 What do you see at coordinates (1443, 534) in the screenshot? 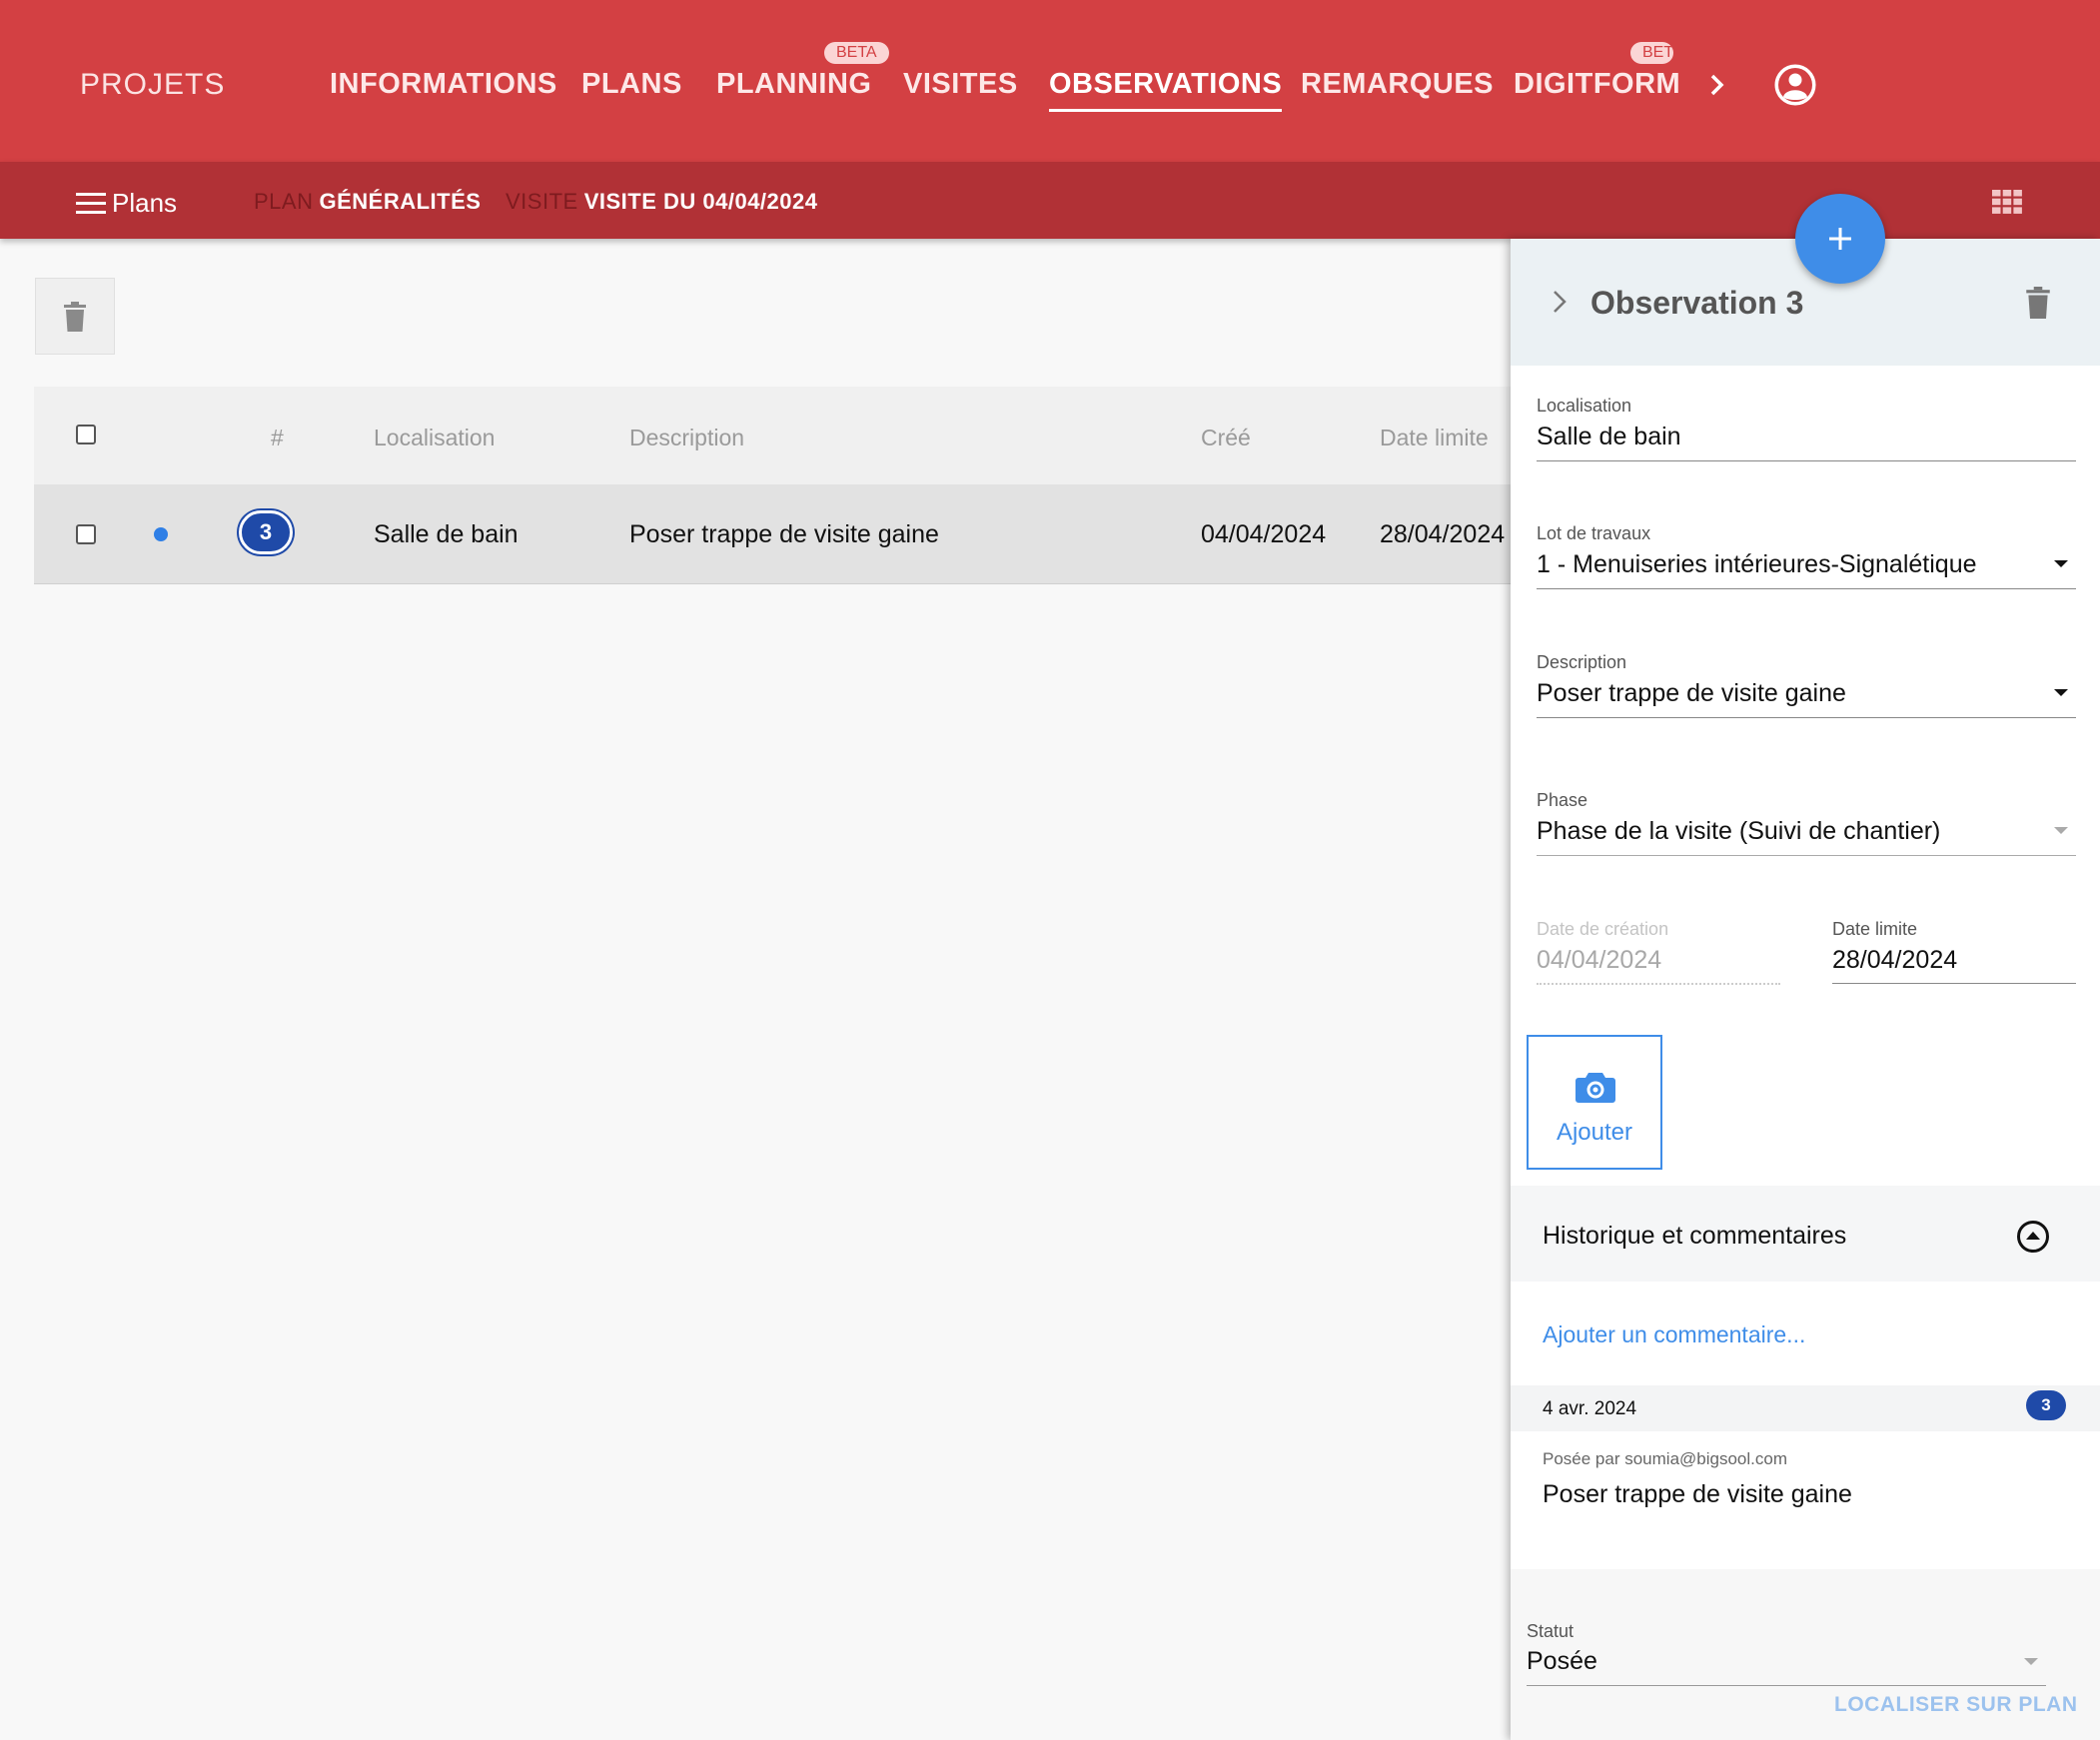
I see `row-deadline: 28/04/2024` at bounding box center [1443, 534].